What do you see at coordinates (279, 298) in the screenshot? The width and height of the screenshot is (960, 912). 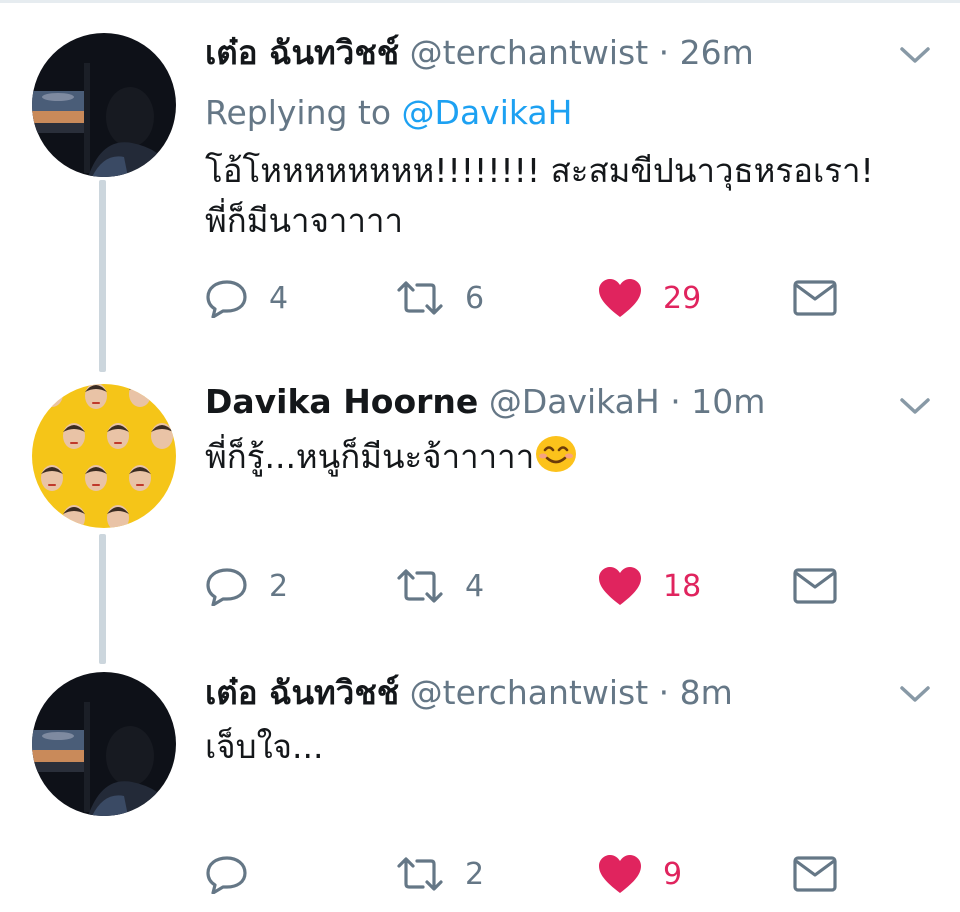 I see `reply-count: 4` at bounding box center [279, 298].